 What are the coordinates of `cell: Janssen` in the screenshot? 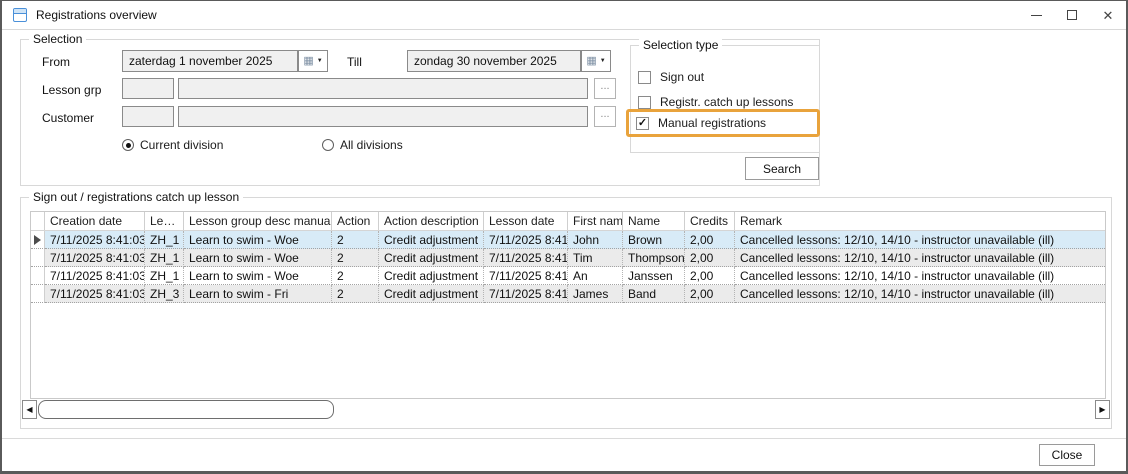 It's located at (654, 276).